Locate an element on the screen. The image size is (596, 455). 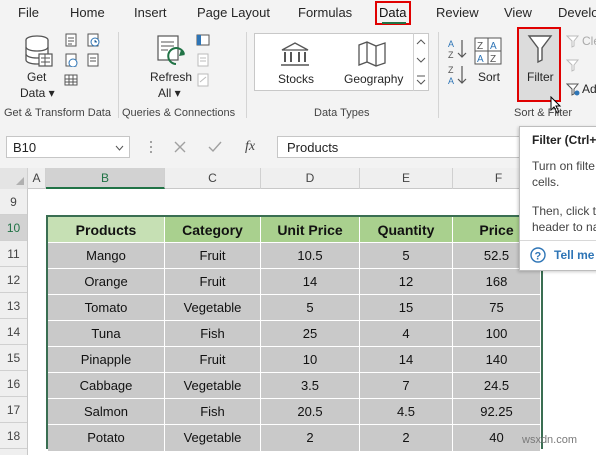
cell-product: Tuna is located at coordinates (106, 334).